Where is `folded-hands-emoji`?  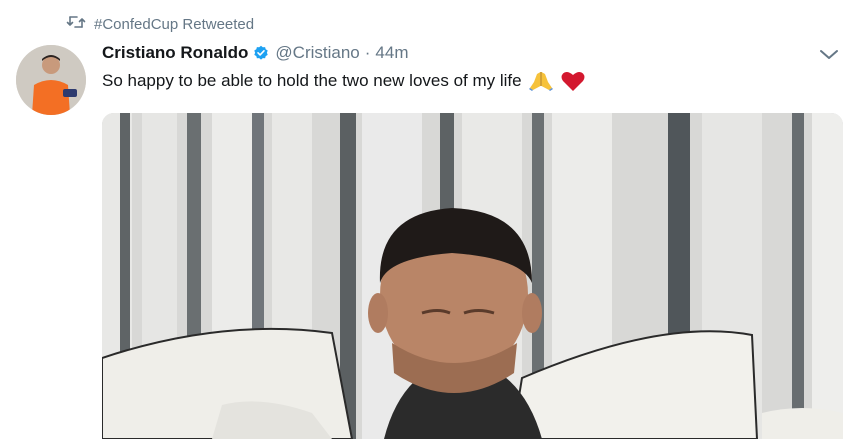
folded-hands-emoji is located at coordinates (540, 81).